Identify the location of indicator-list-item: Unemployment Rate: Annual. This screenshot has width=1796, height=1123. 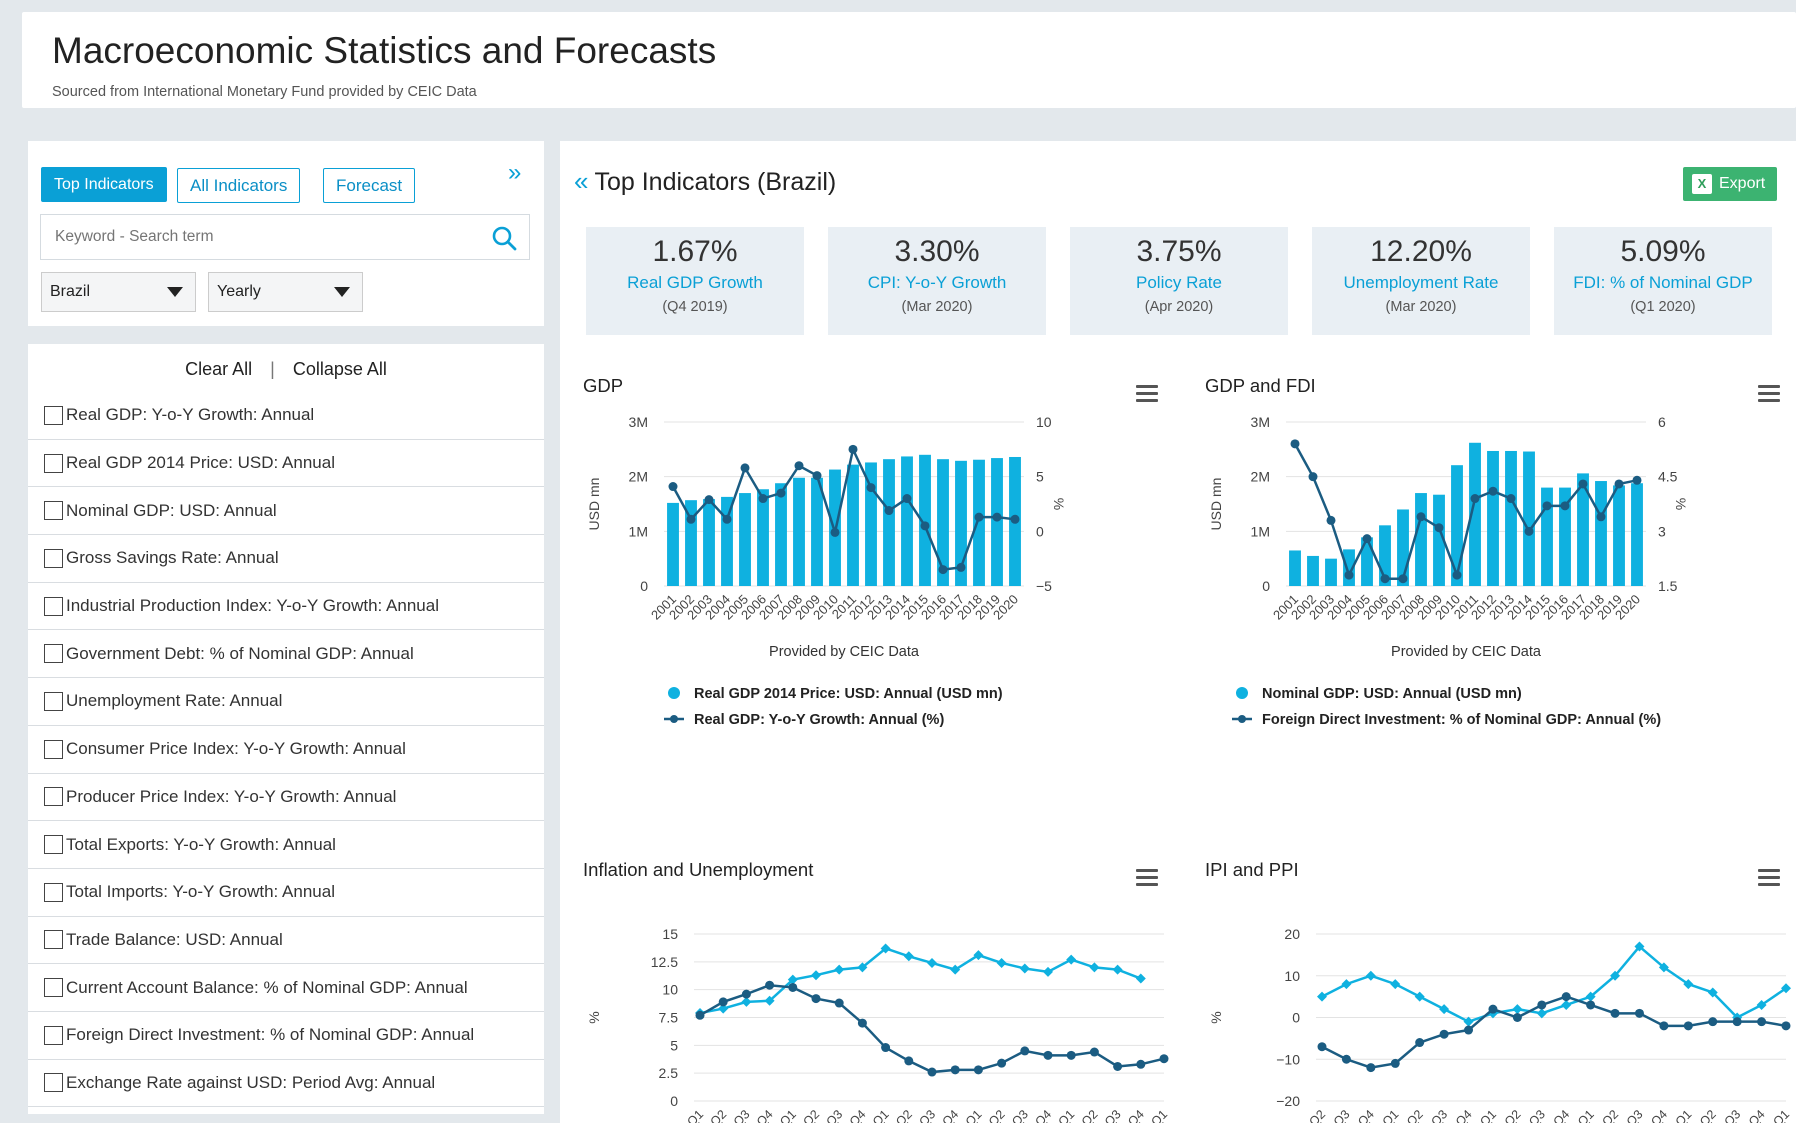
(286, 702).